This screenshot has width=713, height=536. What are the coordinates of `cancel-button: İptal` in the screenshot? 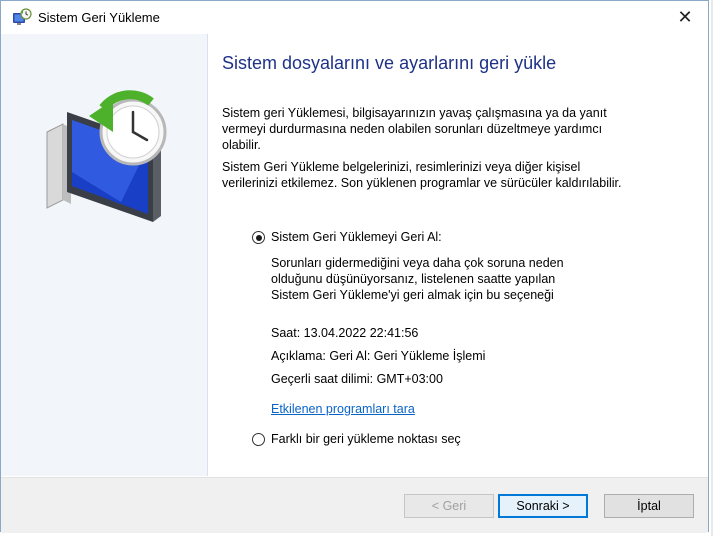 It's located at (649, 506).